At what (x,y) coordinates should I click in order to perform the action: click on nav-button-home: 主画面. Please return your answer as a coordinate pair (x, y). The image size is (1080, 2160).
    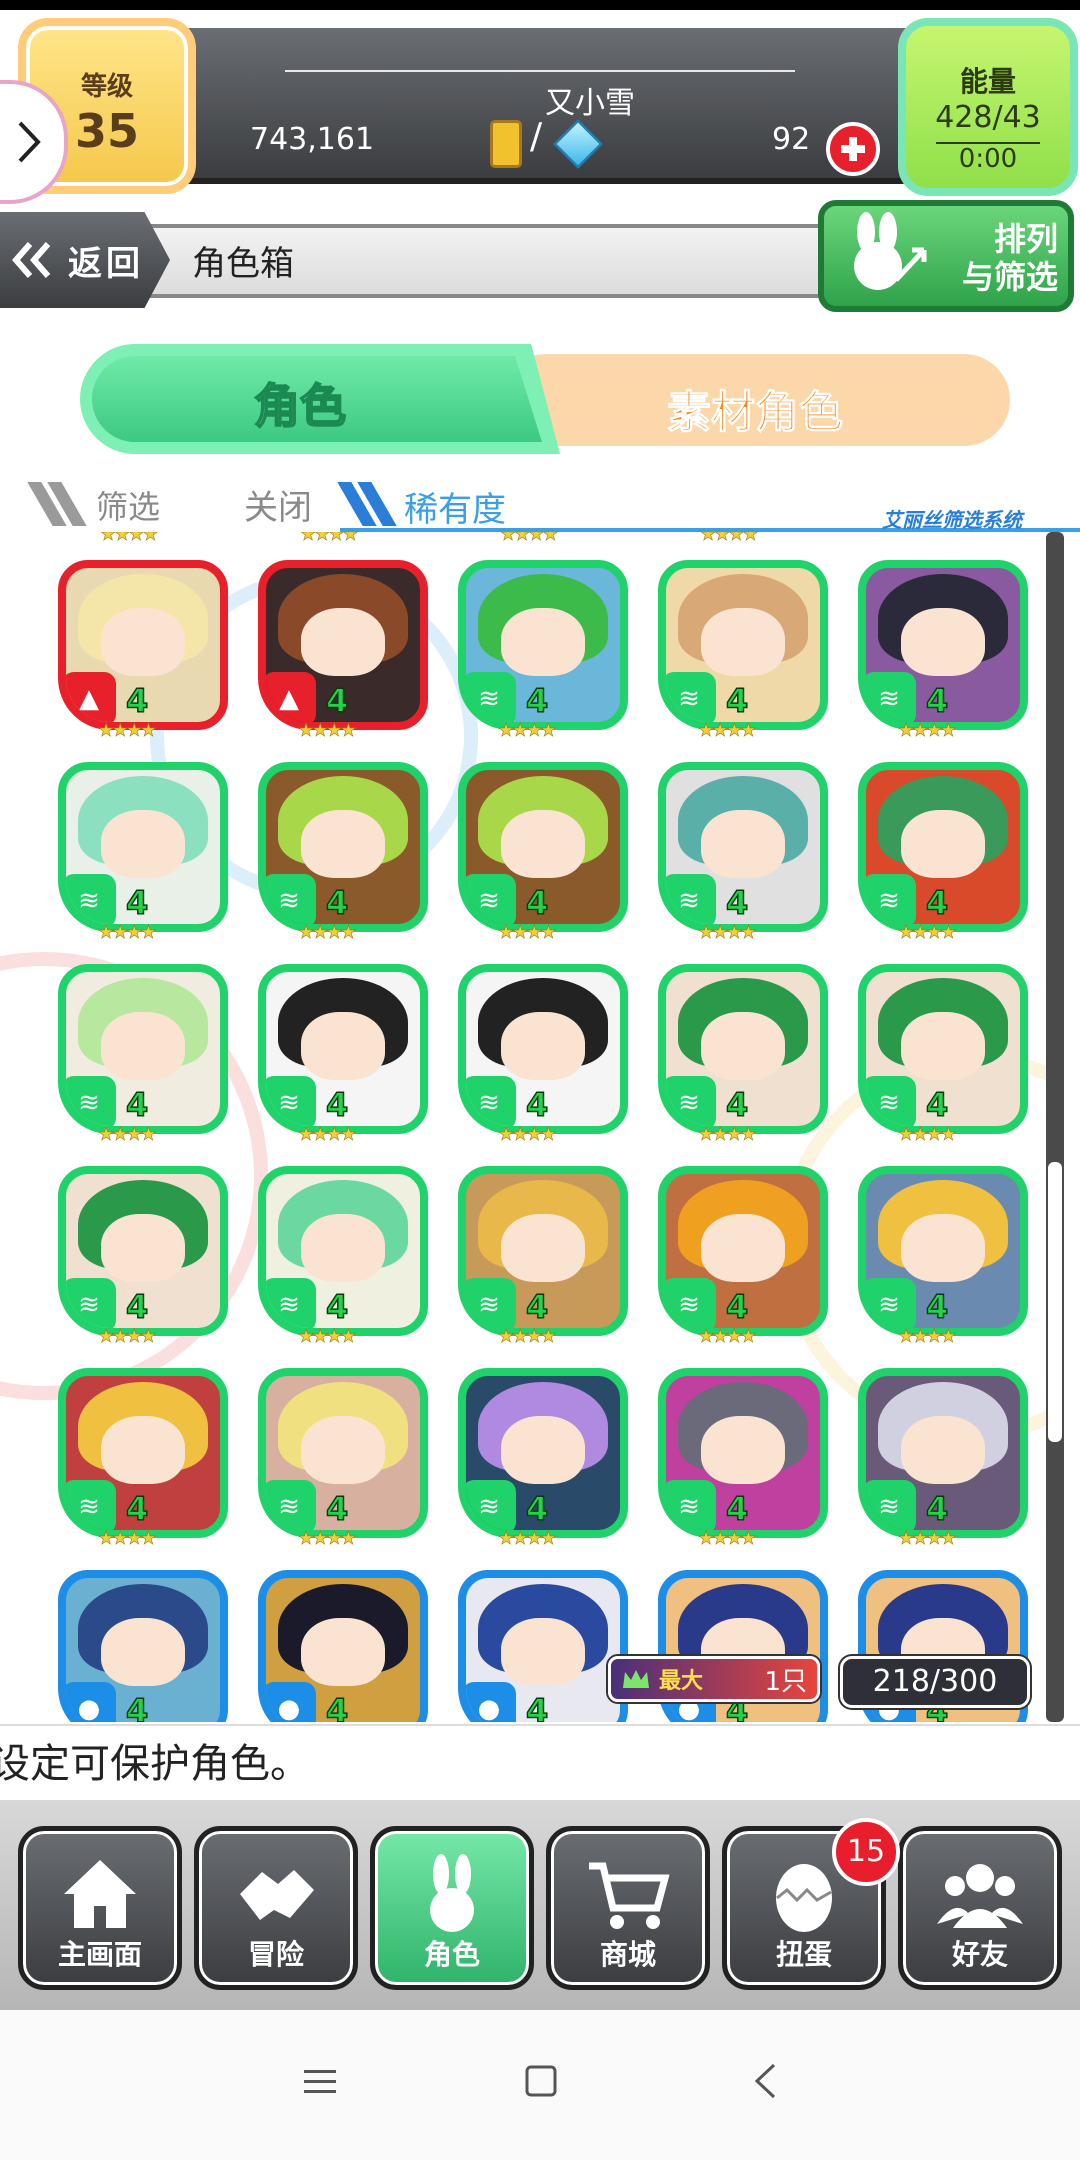
    Looking at the image, I should click on (100, 1908).